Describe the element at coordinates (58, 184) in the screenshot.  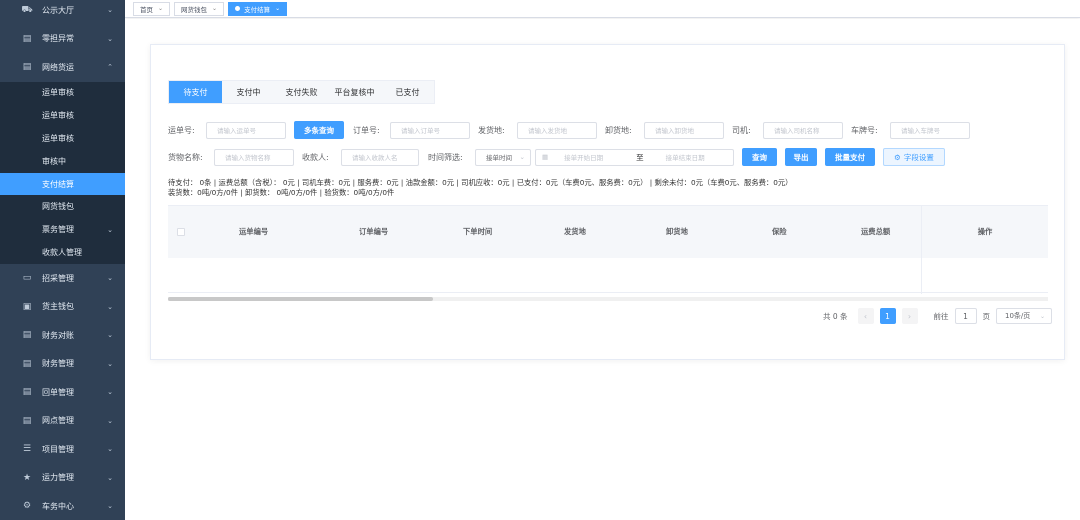
I see `submenu-label: 支付结算` at that location.